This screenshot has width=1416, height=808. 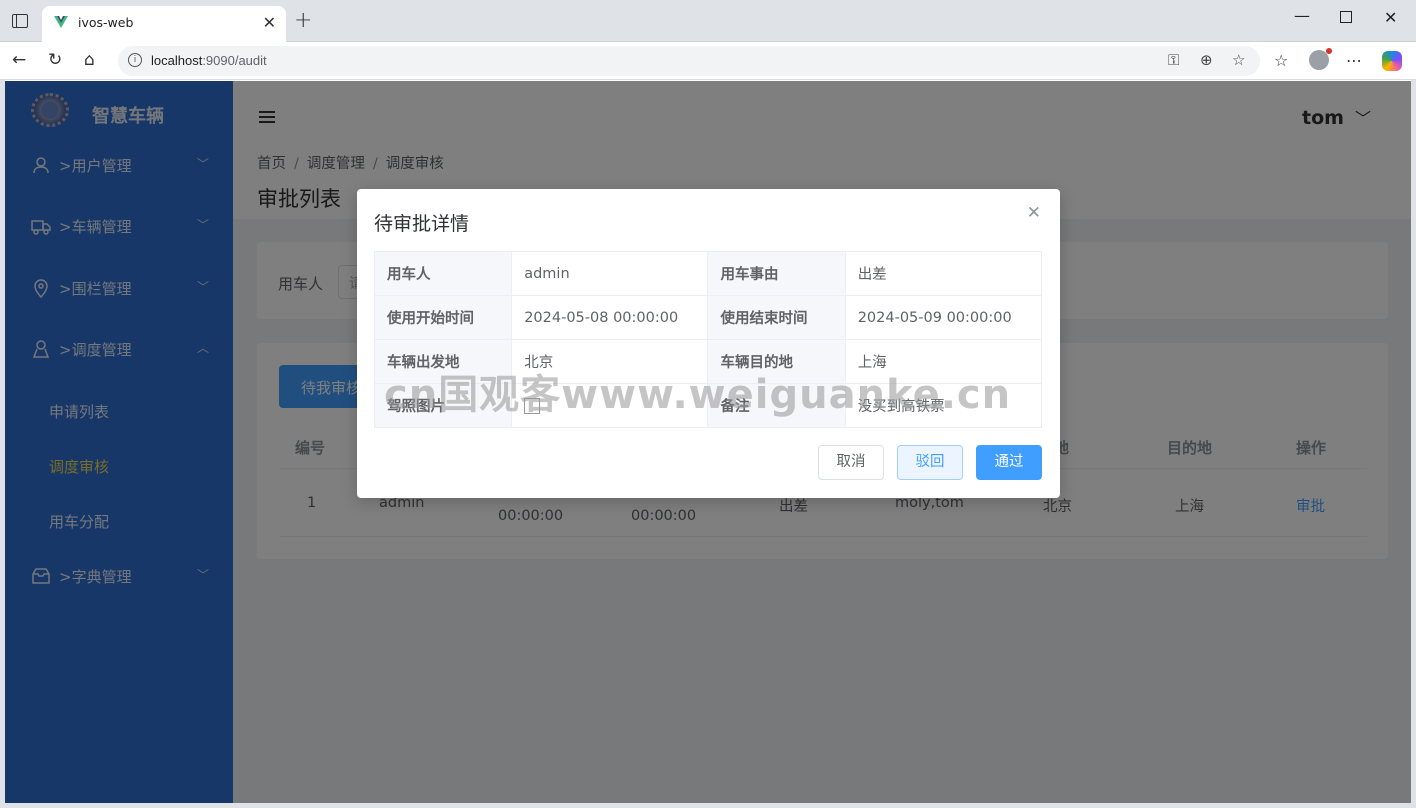 What do you see at coordinates (1302, 15) in the screenshot?
I see `minimize-icon: —` at bounding box center [1302, 15].